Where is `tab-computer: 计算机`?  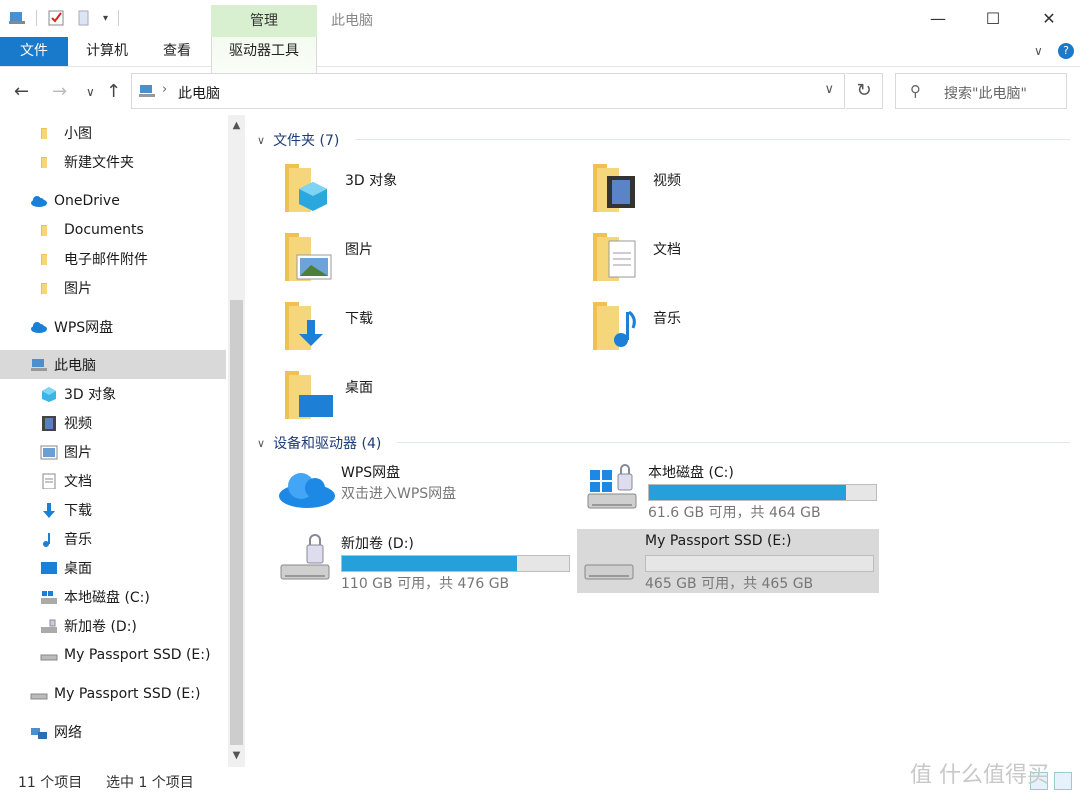 tab-computer: 计算机 is located at coordinates (107, 51).